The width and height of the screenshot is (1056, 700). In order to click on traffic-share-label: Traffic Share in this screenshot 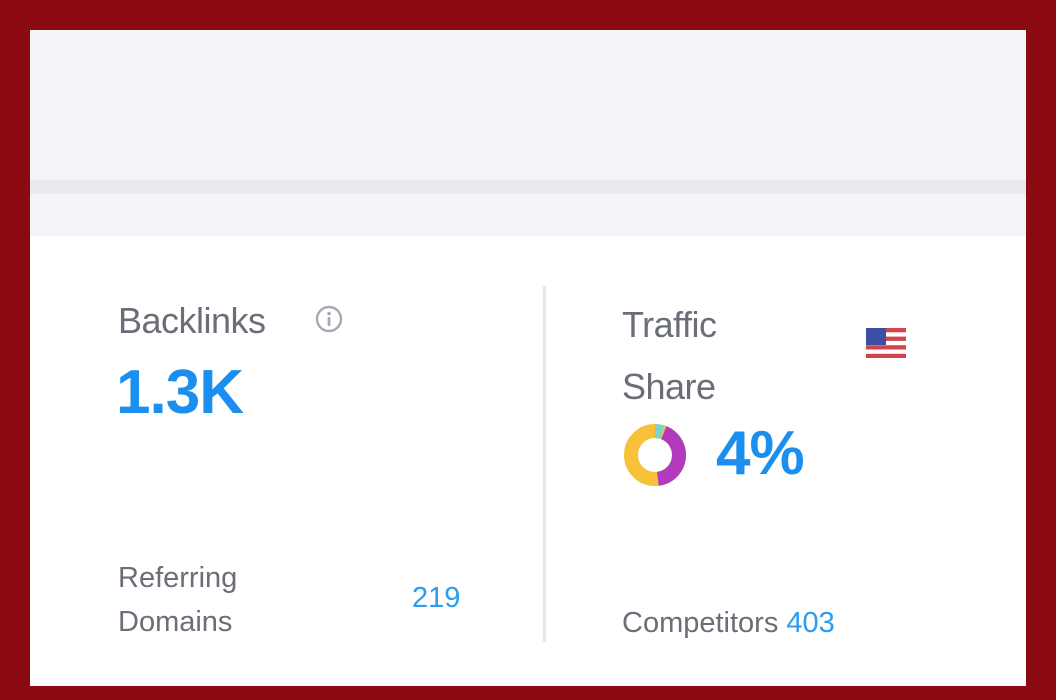, I will do `click(669, 355)`.